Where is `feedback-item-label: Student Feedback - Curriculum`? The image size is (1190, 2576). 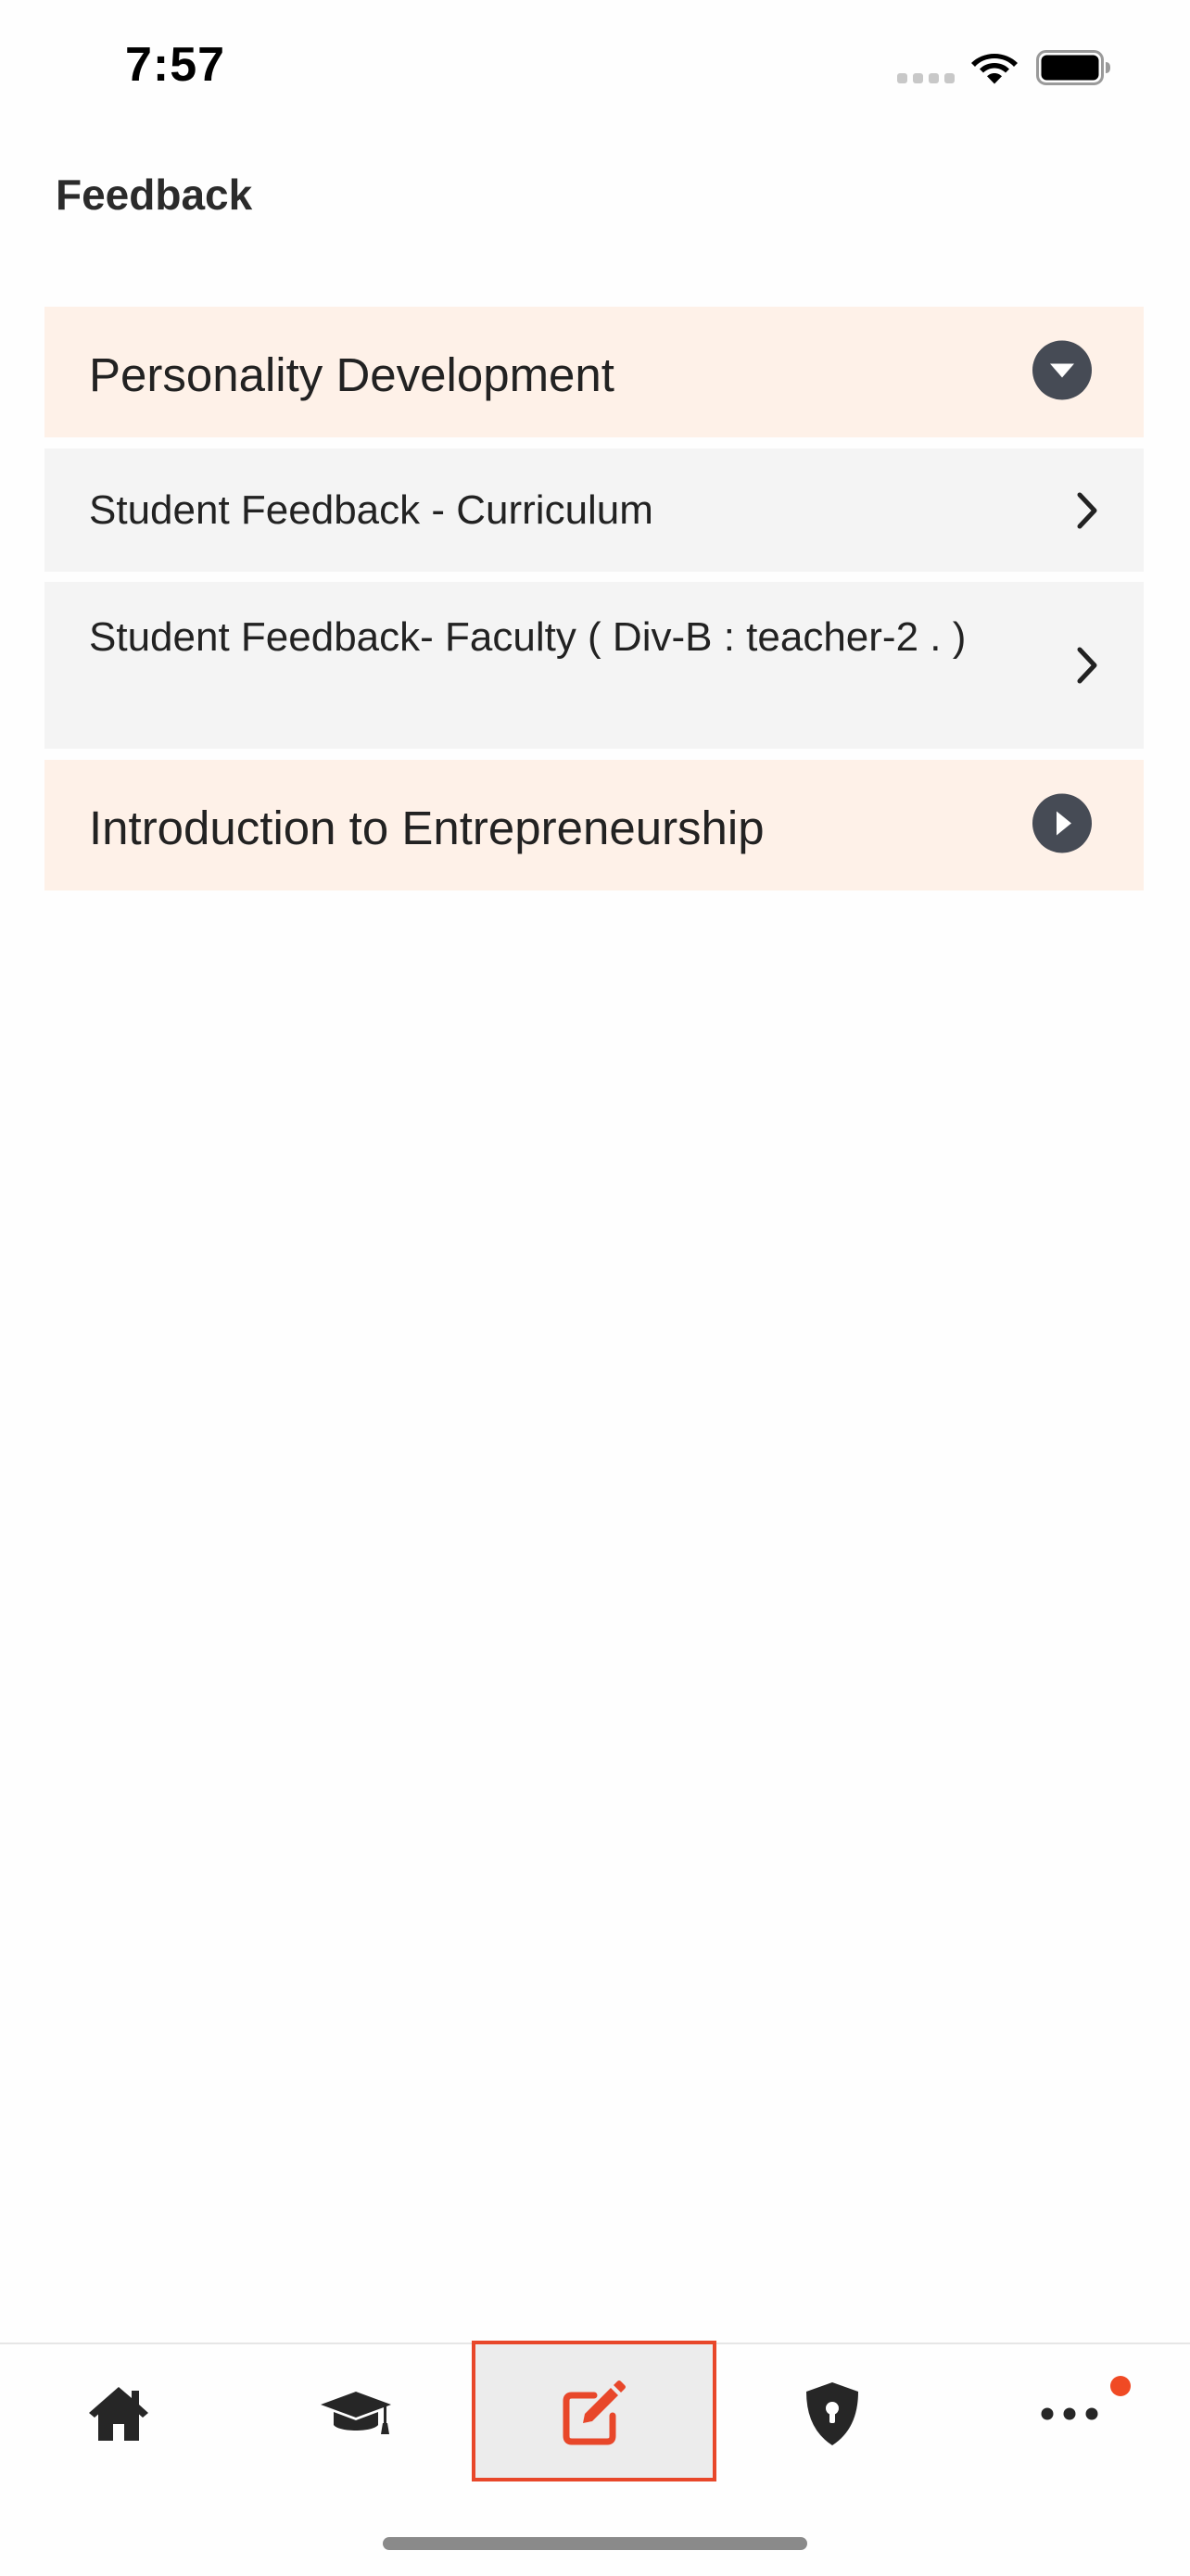 feedback-item-label: Student Feedback - Curriculum is located at coordinates (371, 510).